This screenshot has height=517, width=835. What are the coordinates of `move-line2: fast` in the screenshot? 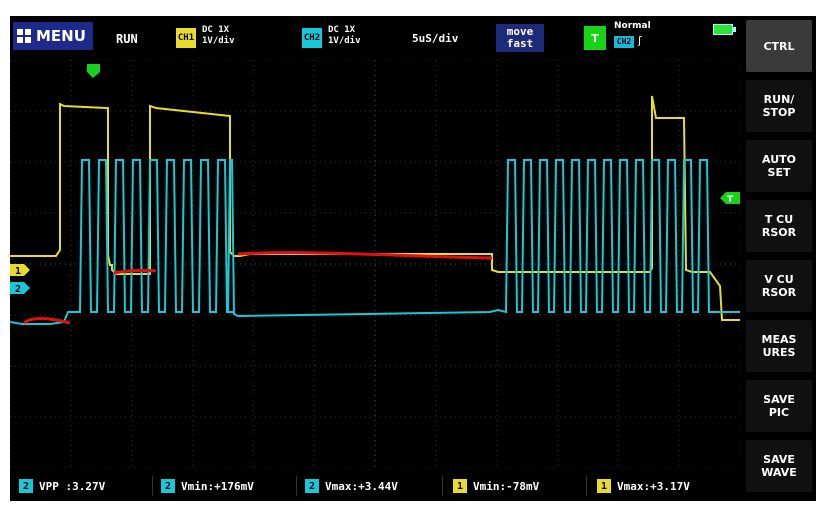 It's located at (520, 43).